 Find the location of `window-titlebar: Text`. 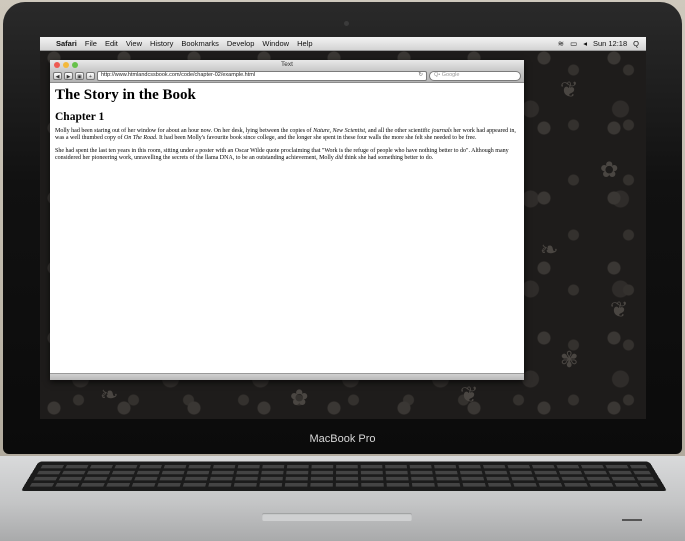

window-titlebar: Text is located at coordinates (287, 65).